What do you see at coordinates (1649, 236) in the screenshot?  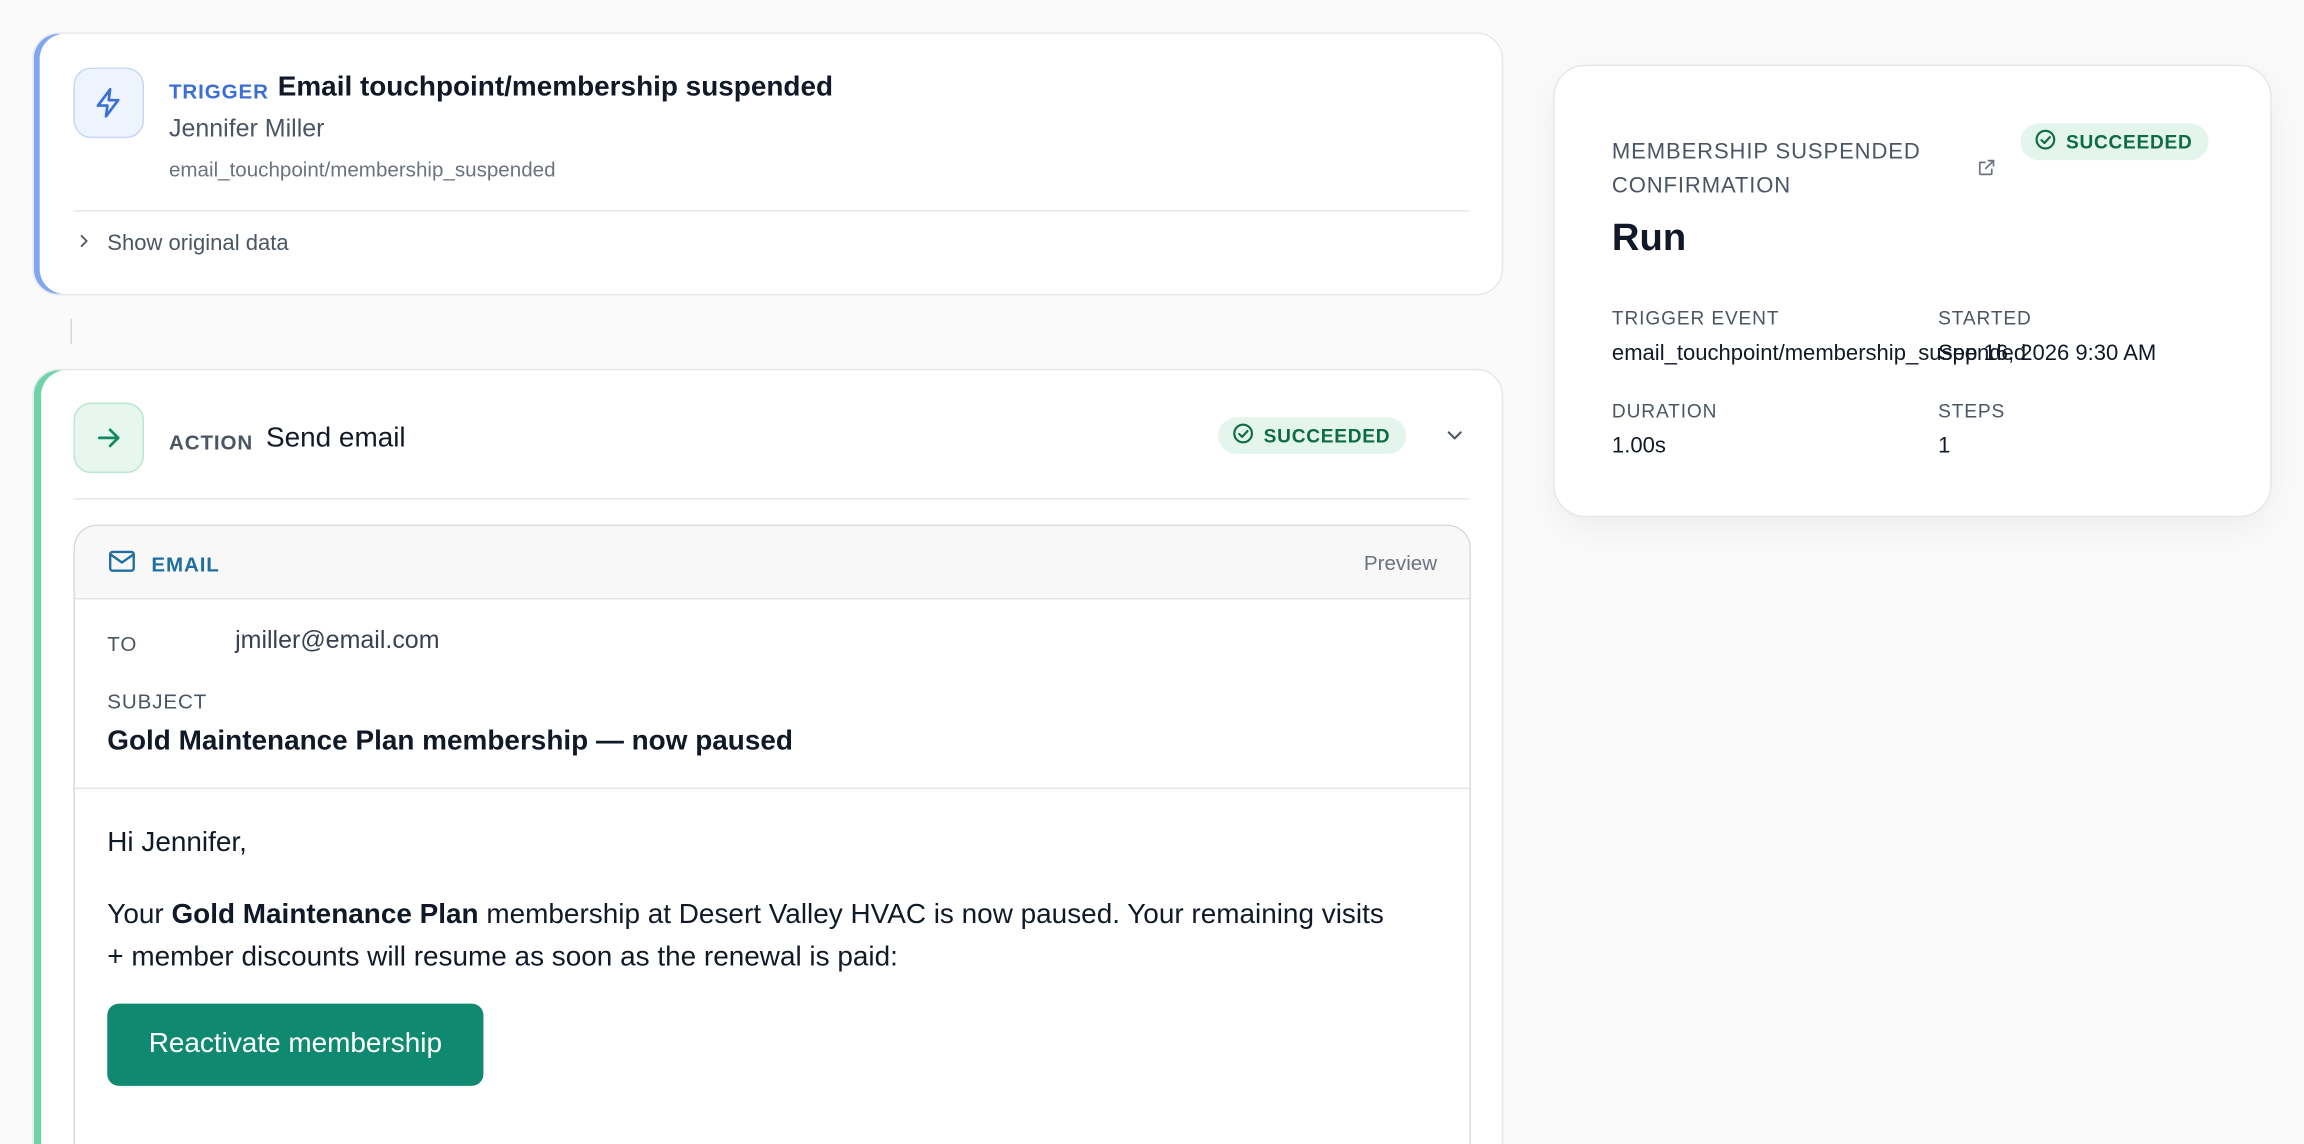 I see `run-title: Run` at bounding box center [1649, 236].